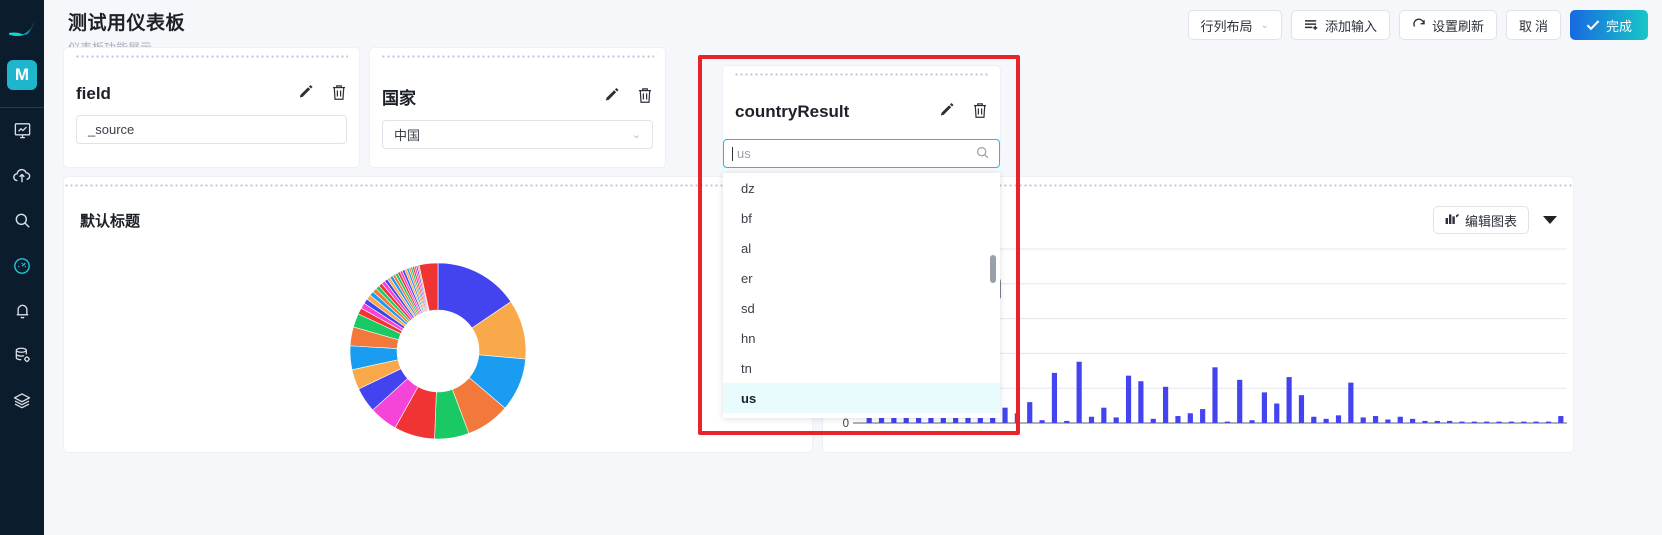 The width and height of the screenshot is (1662, 535). Describe the element at coordinates (1480, 220) in the screenshot. I see `edit-chart-button: 编辑图表` at that location.